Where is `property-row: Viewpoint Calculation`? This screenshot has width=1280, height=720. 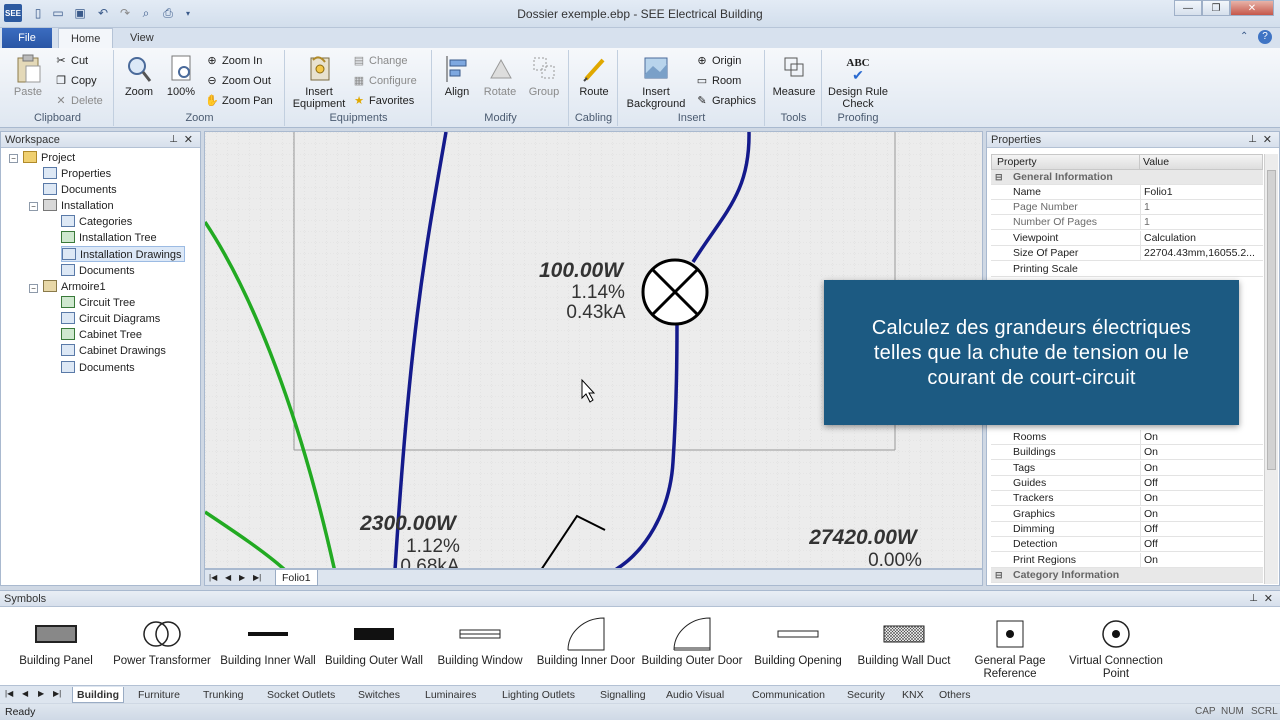 property-row: Viewpoint Calculation is located at coordinates (1127, 238).